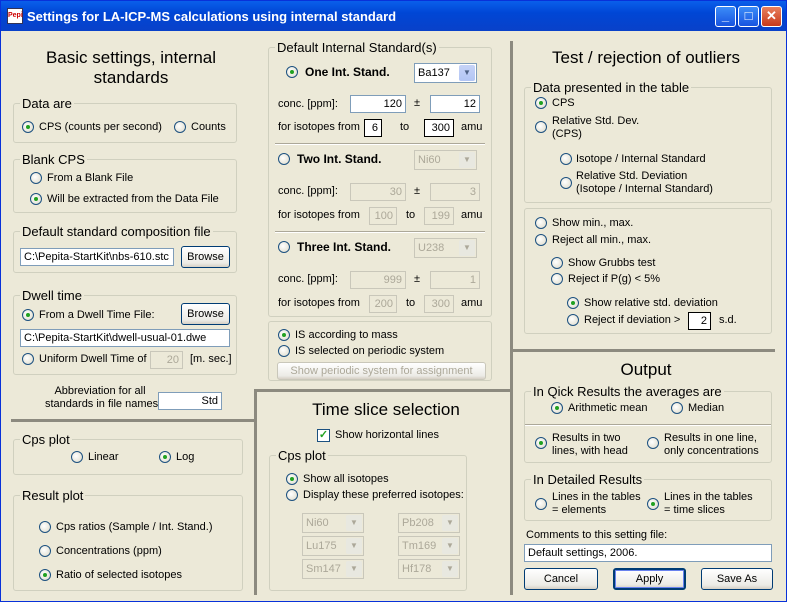  Describe the element at coordinates (97, 257) in the screenshot. I see `std-file-input: C:\Pepita-StartKit\nbs-610.stc` at that location.